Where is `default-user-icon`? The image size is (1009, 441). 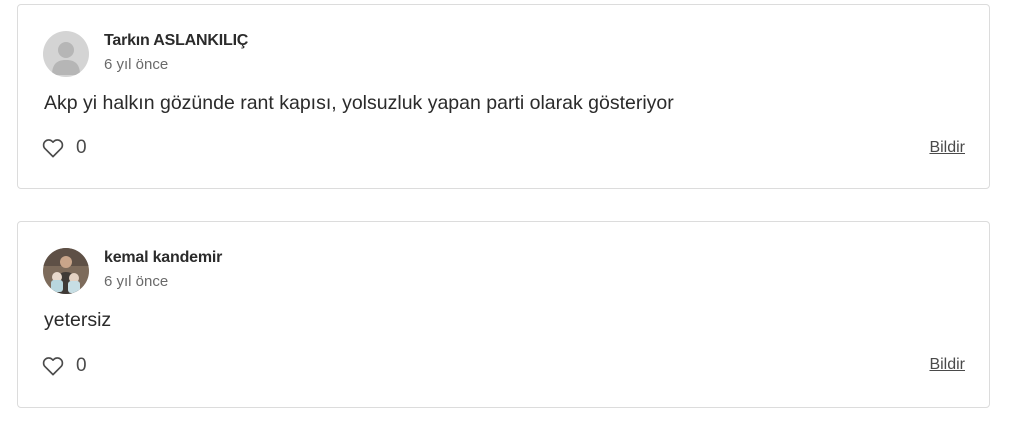 default-user-icon is located at coordinates (66, 54).